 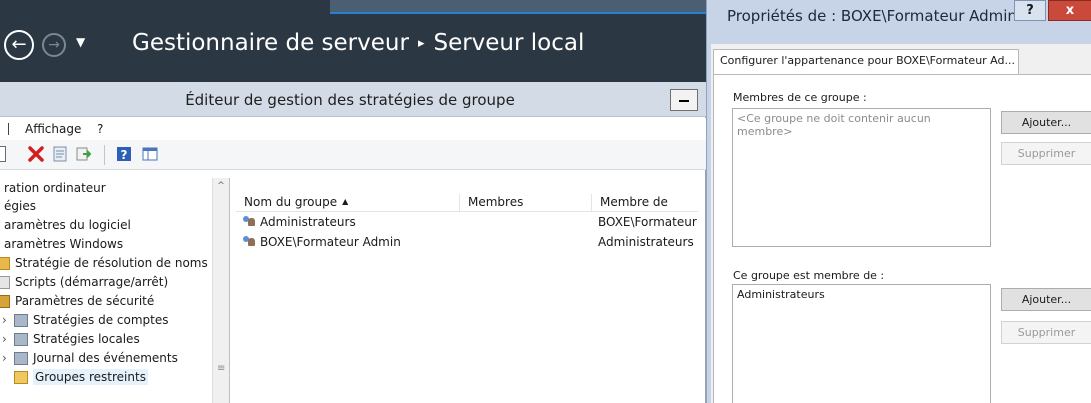 What do you see at coordinates (800, 97) in the screenshot?
I see `members-label: Membres de ce groupe :` at bounding box center [800, 97].